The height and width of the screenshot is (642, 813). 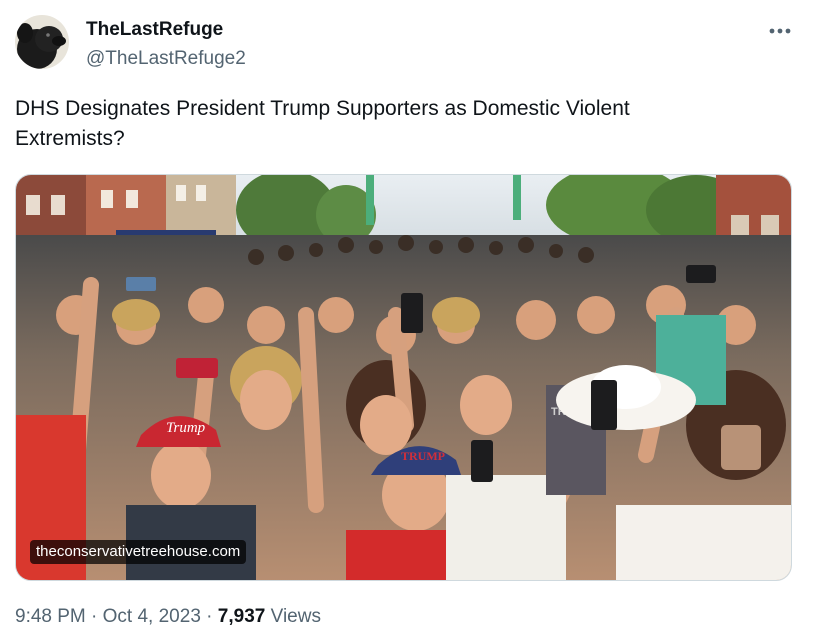 I want to click on black-dog-avatar-icon, so click(x=42, y=42).